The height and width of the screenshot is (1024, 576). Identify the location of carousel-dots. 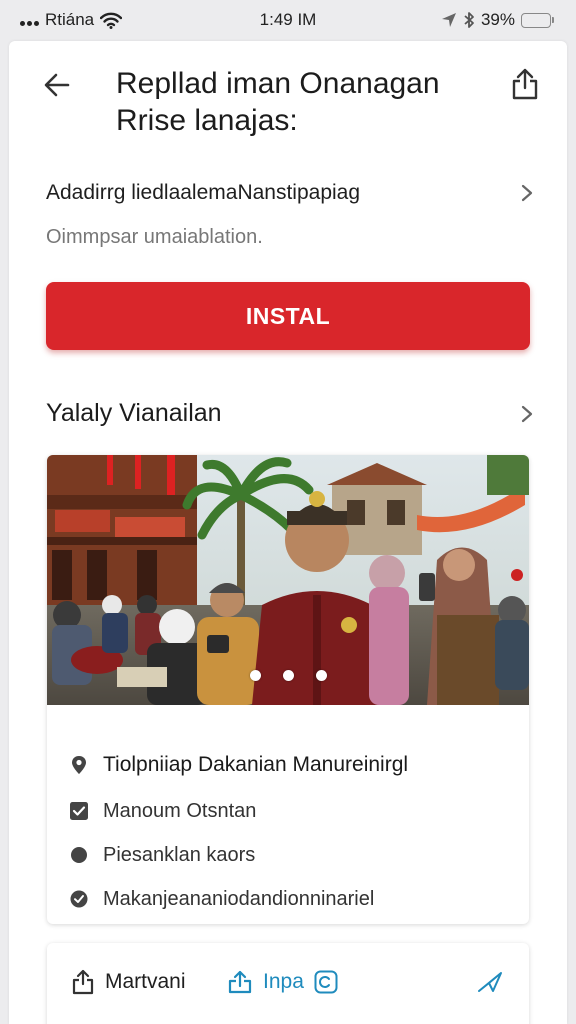
(288, 675).